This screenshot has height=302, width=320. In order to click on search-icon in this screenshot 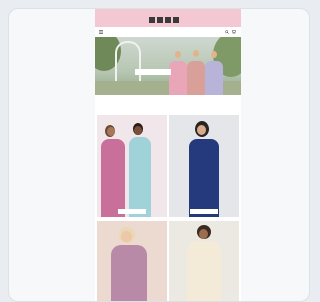, I will do `click(227, 32)`.